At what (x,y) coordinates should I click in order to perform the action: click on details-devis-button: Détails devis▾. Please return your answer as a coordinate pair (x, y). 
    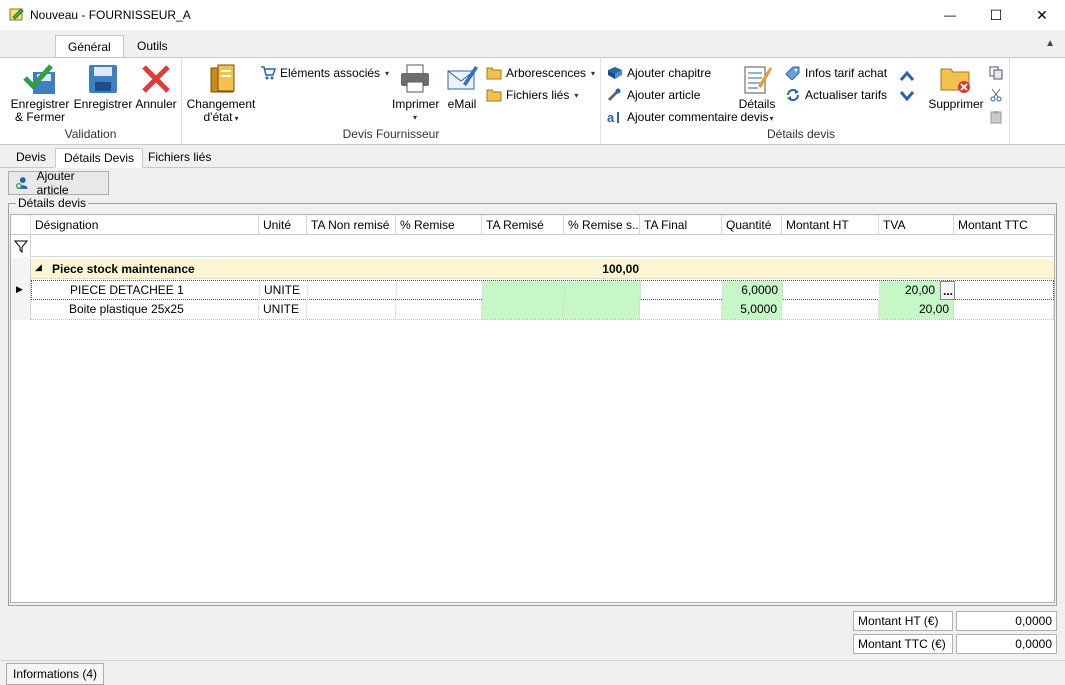
    Looking at the image, I should click on (757, 93).